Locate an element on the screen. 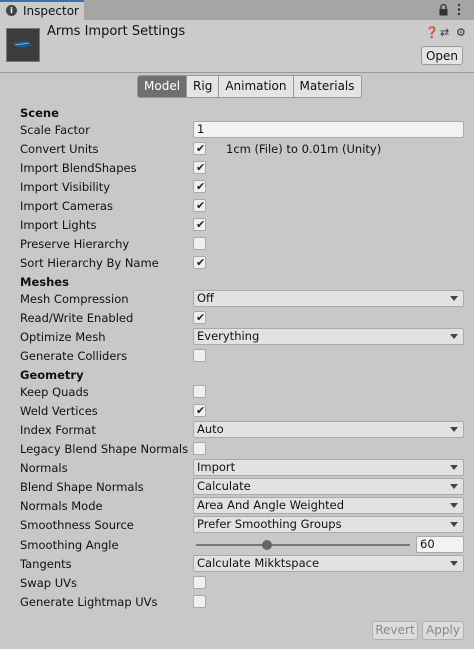 The height and width of the screenshot is (649, 474). revert-button: Revert is located at coordinates (395, 630).